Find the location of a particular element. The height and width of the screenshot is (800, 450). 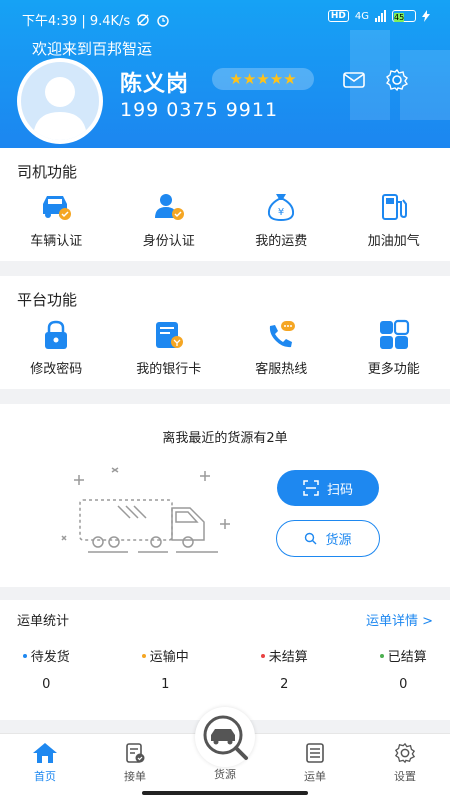

scan-button-label: 扫码 is located at coordinates (339, 489).